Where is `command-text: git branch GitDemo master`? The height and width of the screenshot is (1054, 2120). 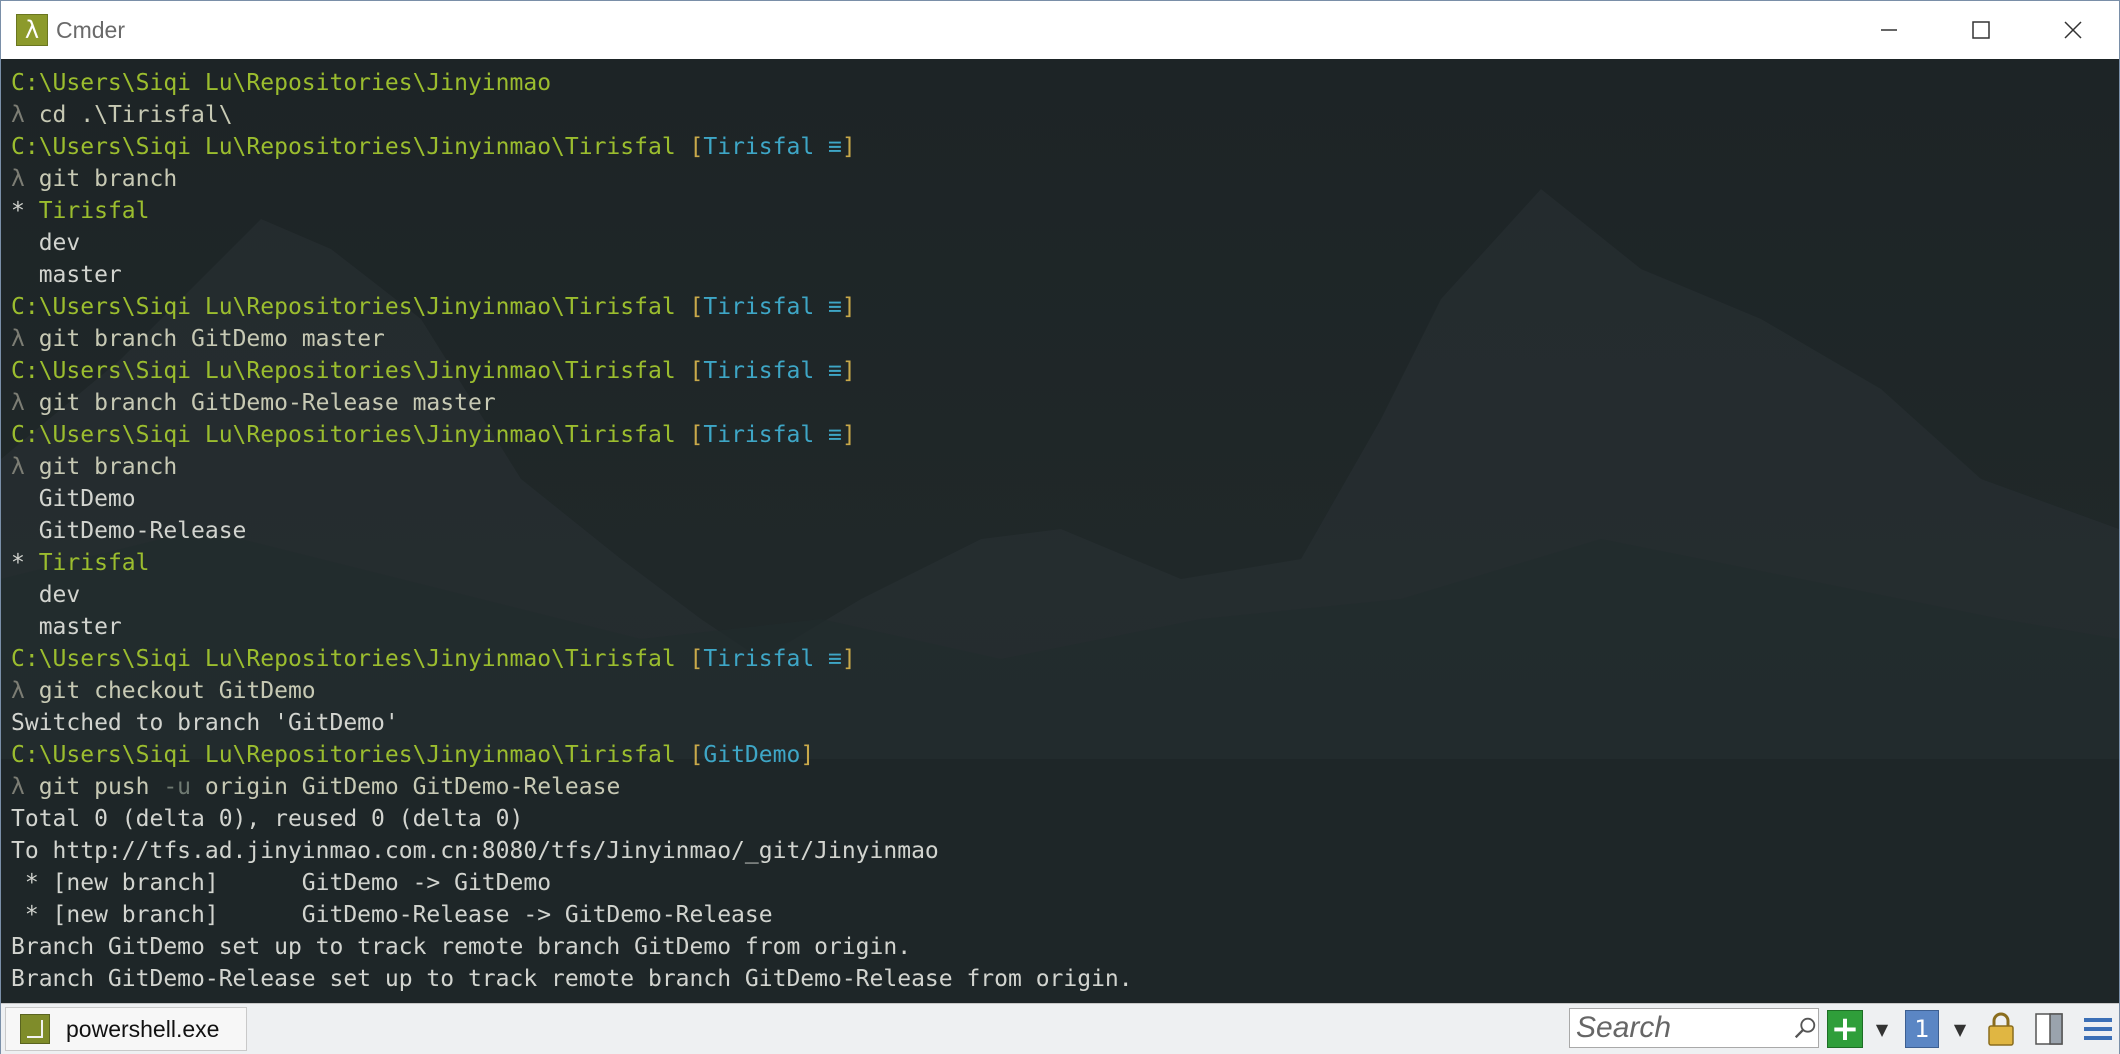
command-text: git branch GitDemo master is located at coordinates (211, 339).